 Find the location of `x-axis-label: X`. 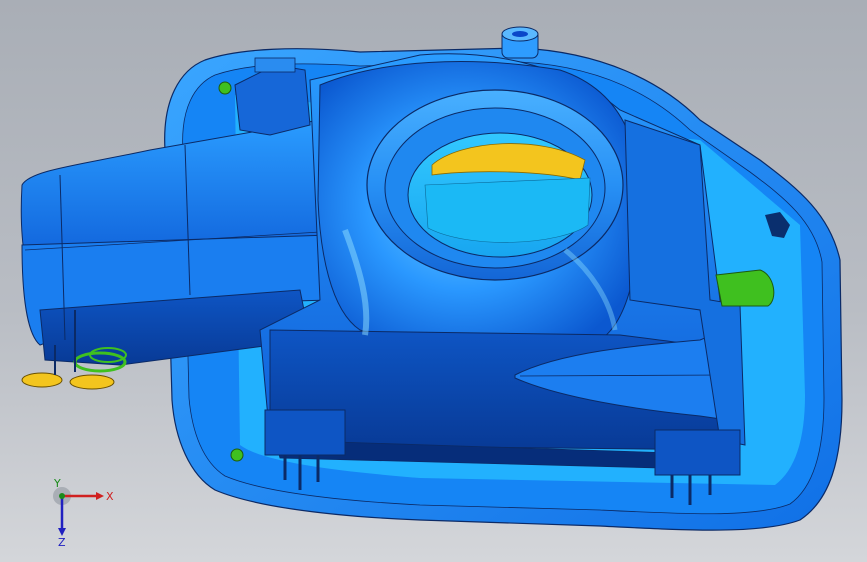

x-axis-label: X is located at coordinates (110, 496).